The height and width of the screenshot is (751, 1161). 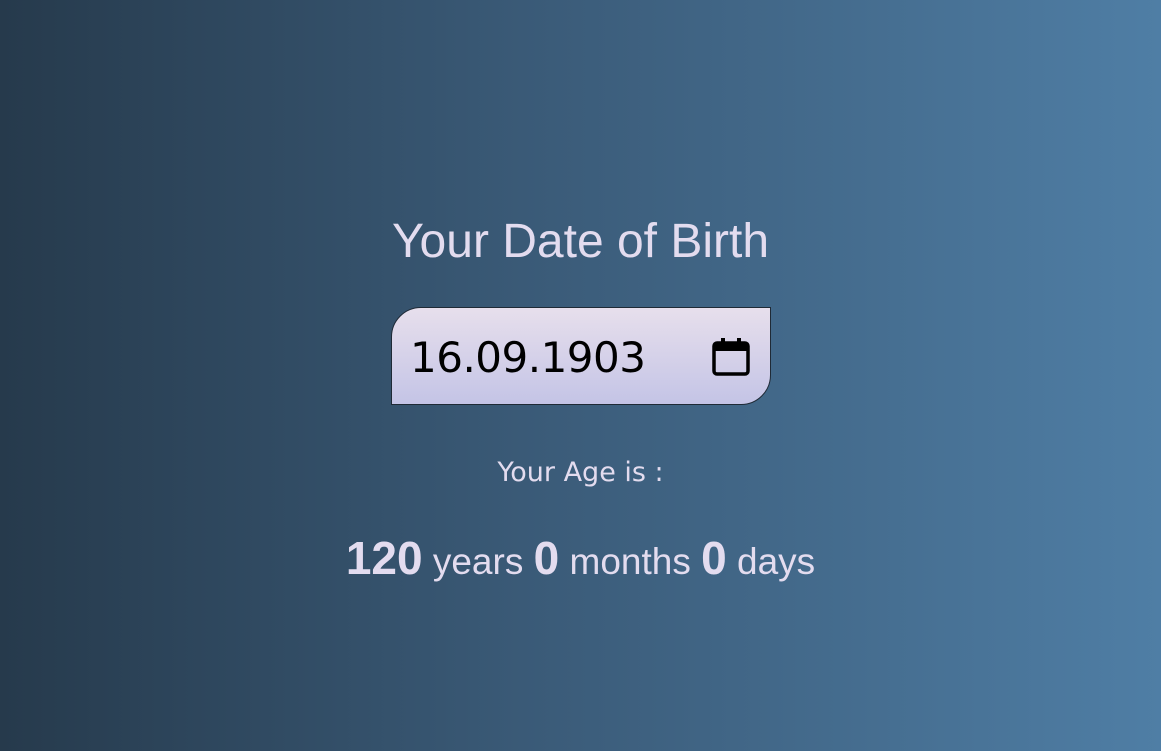 I want to click on age-years-value: 120, so click(x=384, y=558).